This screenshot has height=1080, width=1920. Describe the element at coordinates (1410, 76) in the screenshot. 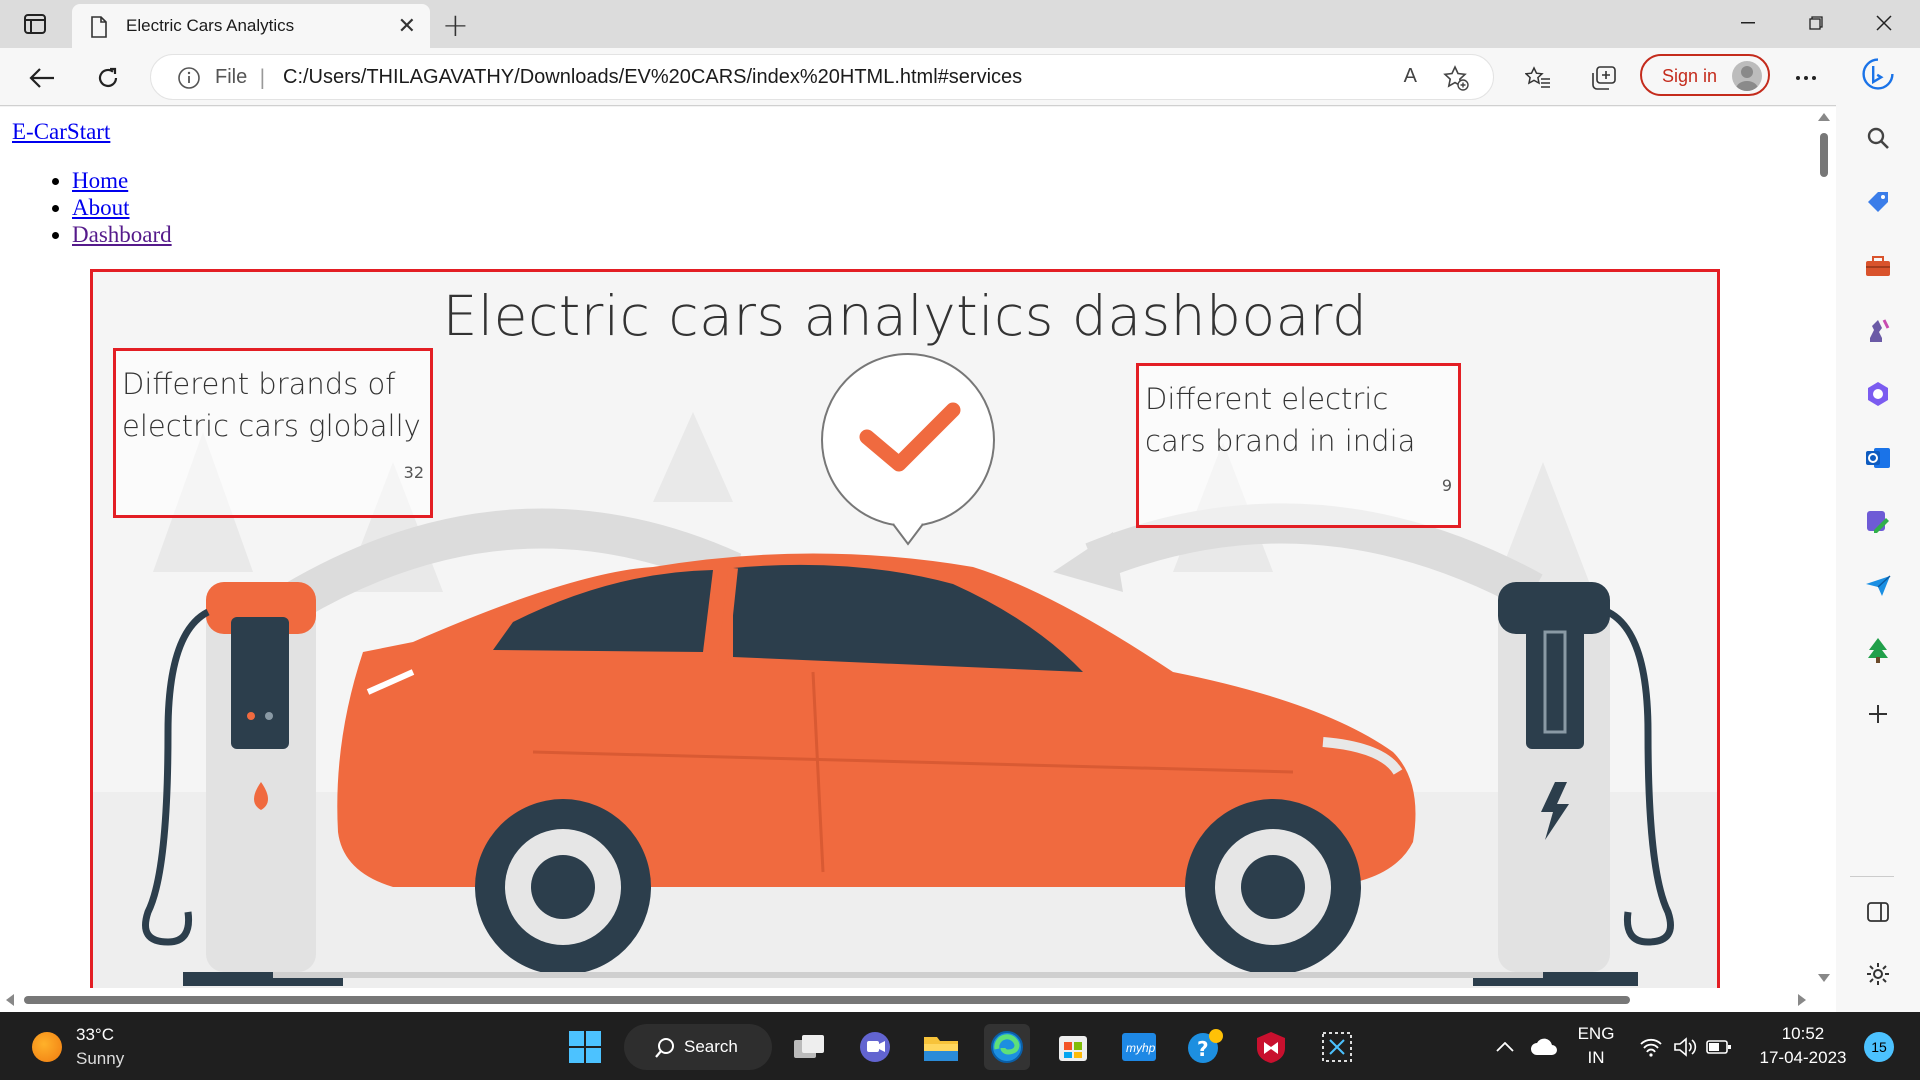

I see `read-aloud-icon: A` at that location.